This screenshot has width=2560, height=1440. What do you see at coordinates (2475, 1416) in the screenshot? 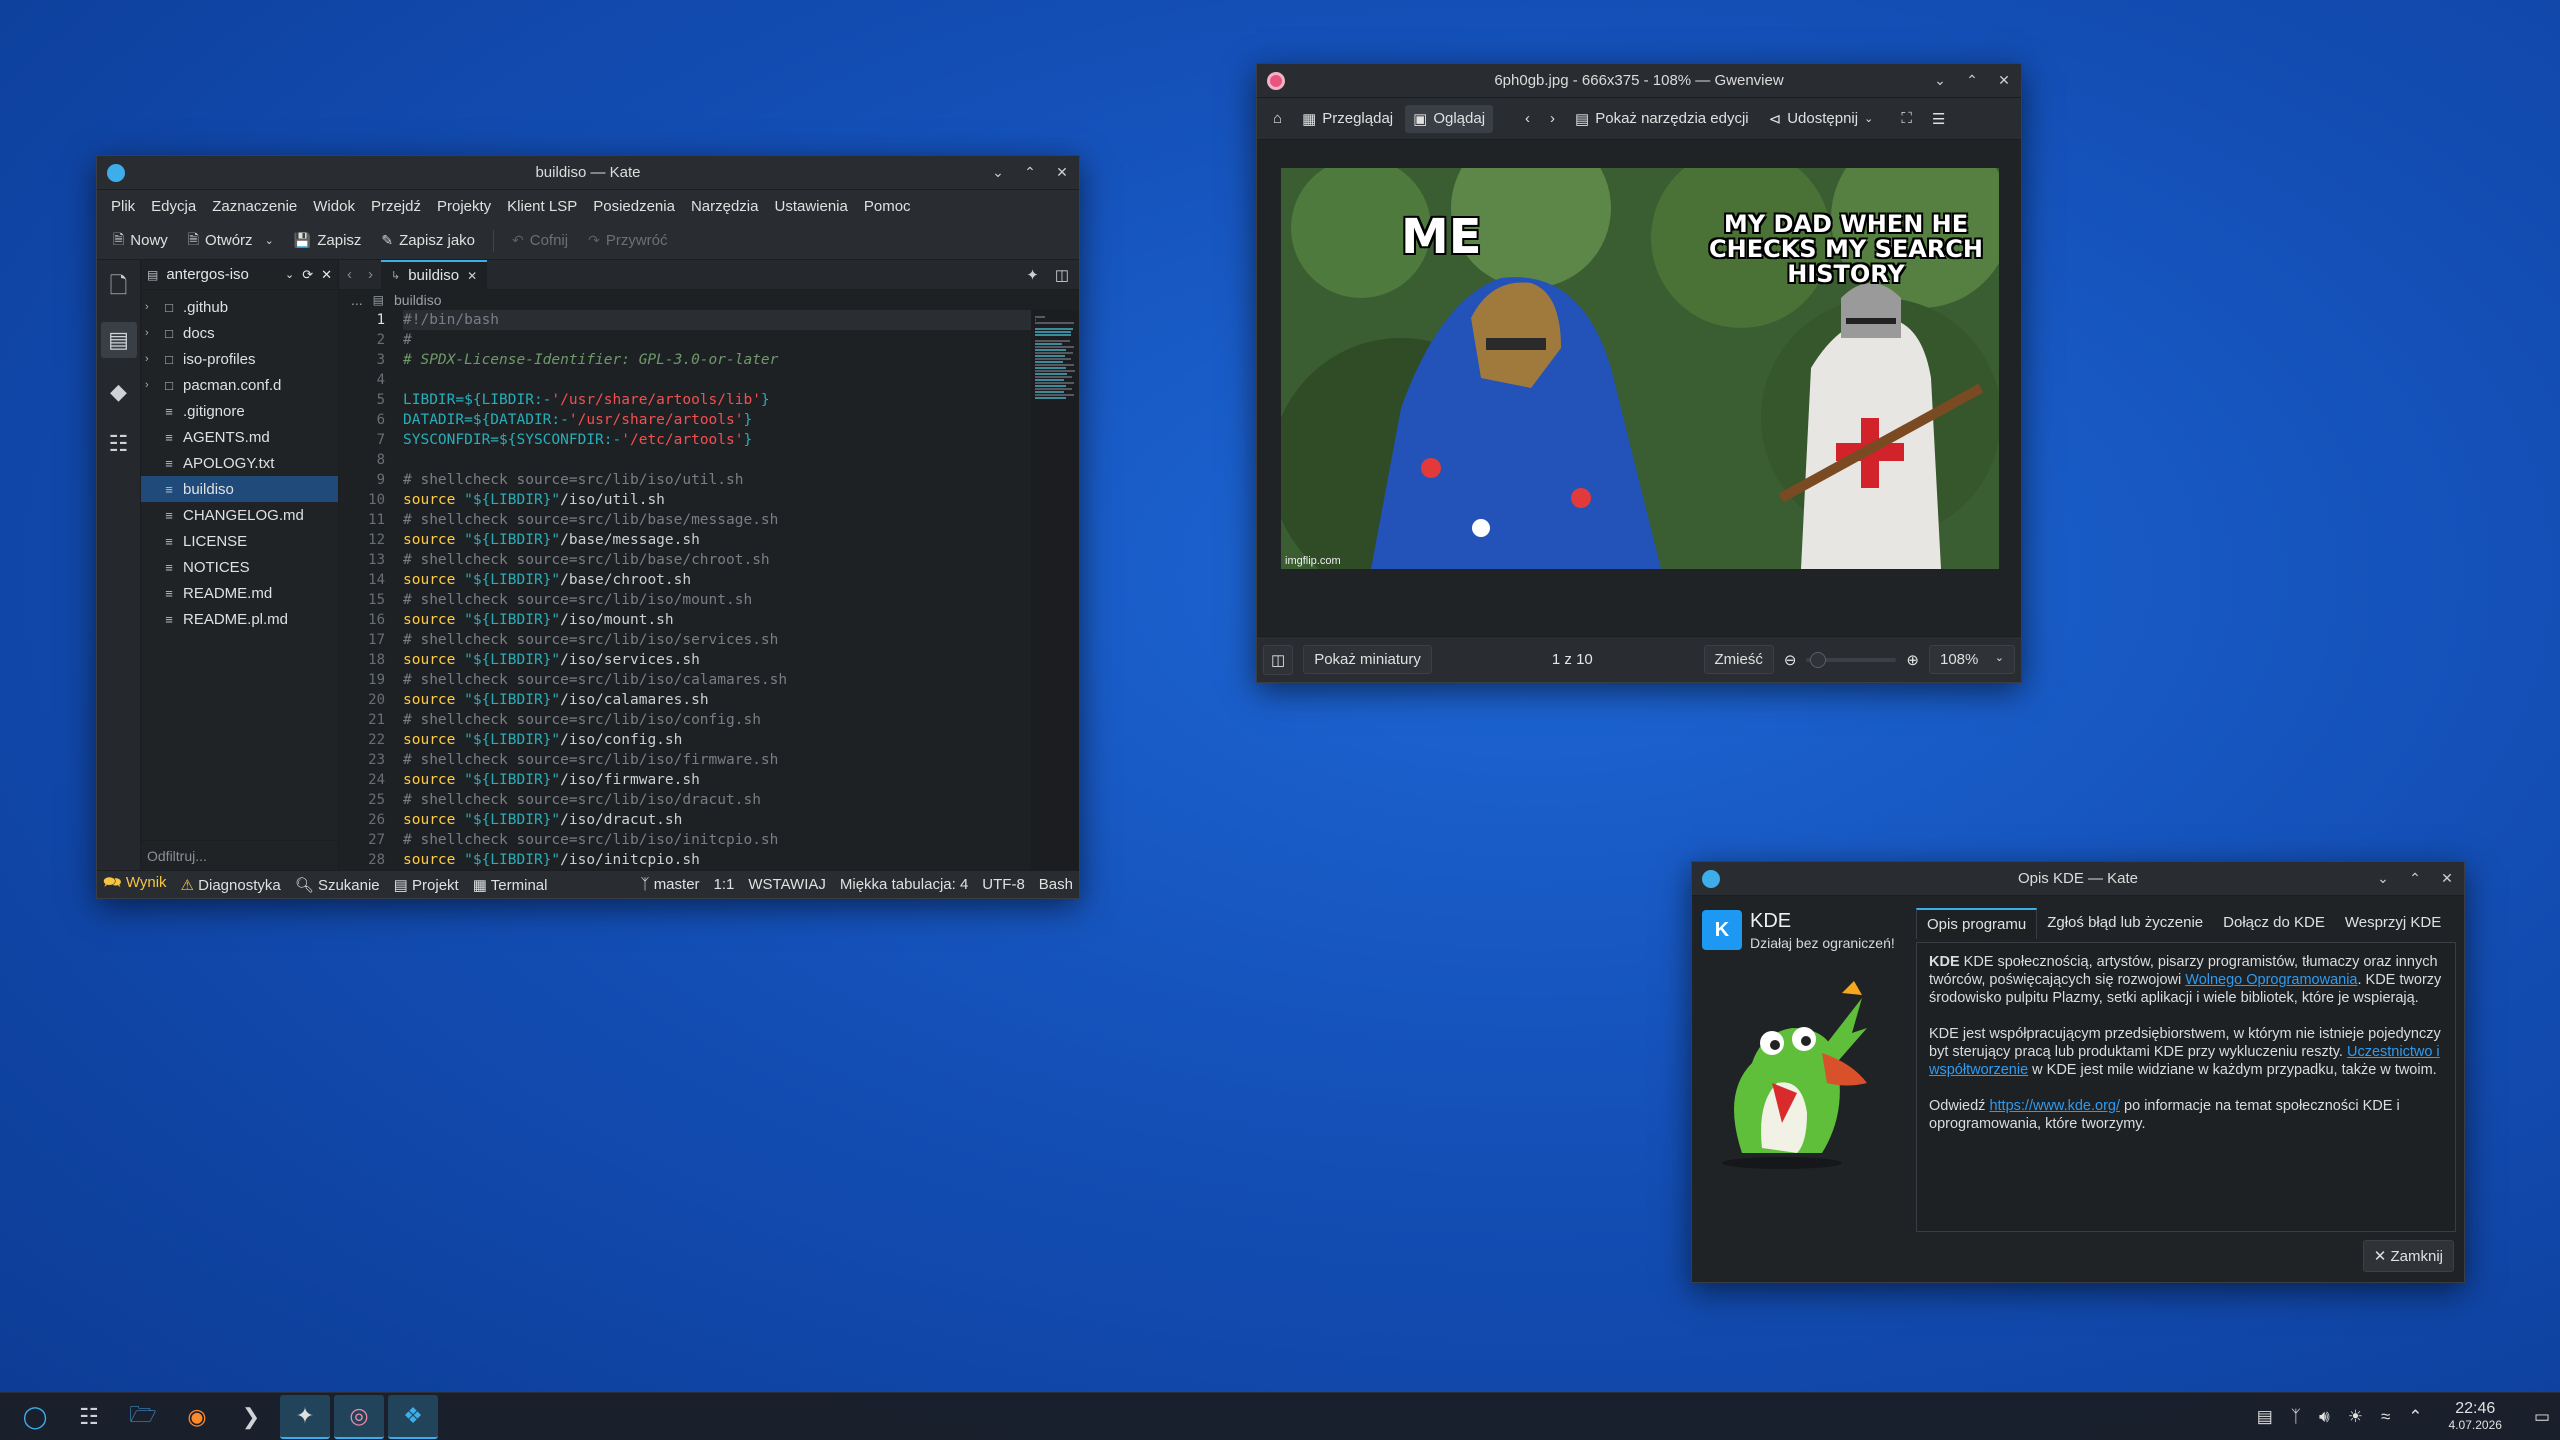
I see `clock: 22:46 4.07.2026` at bounding box center [2475, 1416].